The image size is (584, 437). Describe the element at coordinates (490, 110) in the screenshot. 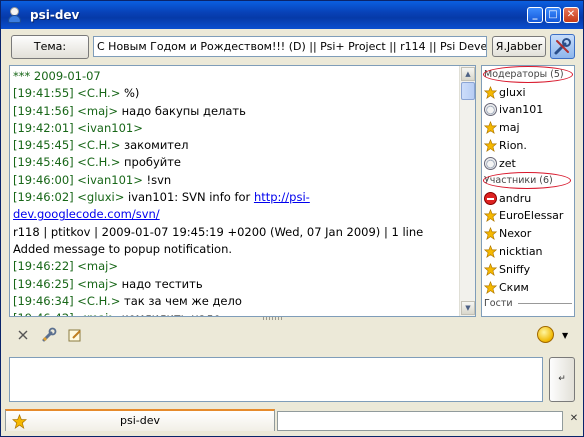

I see `away-status-icon` at that location.